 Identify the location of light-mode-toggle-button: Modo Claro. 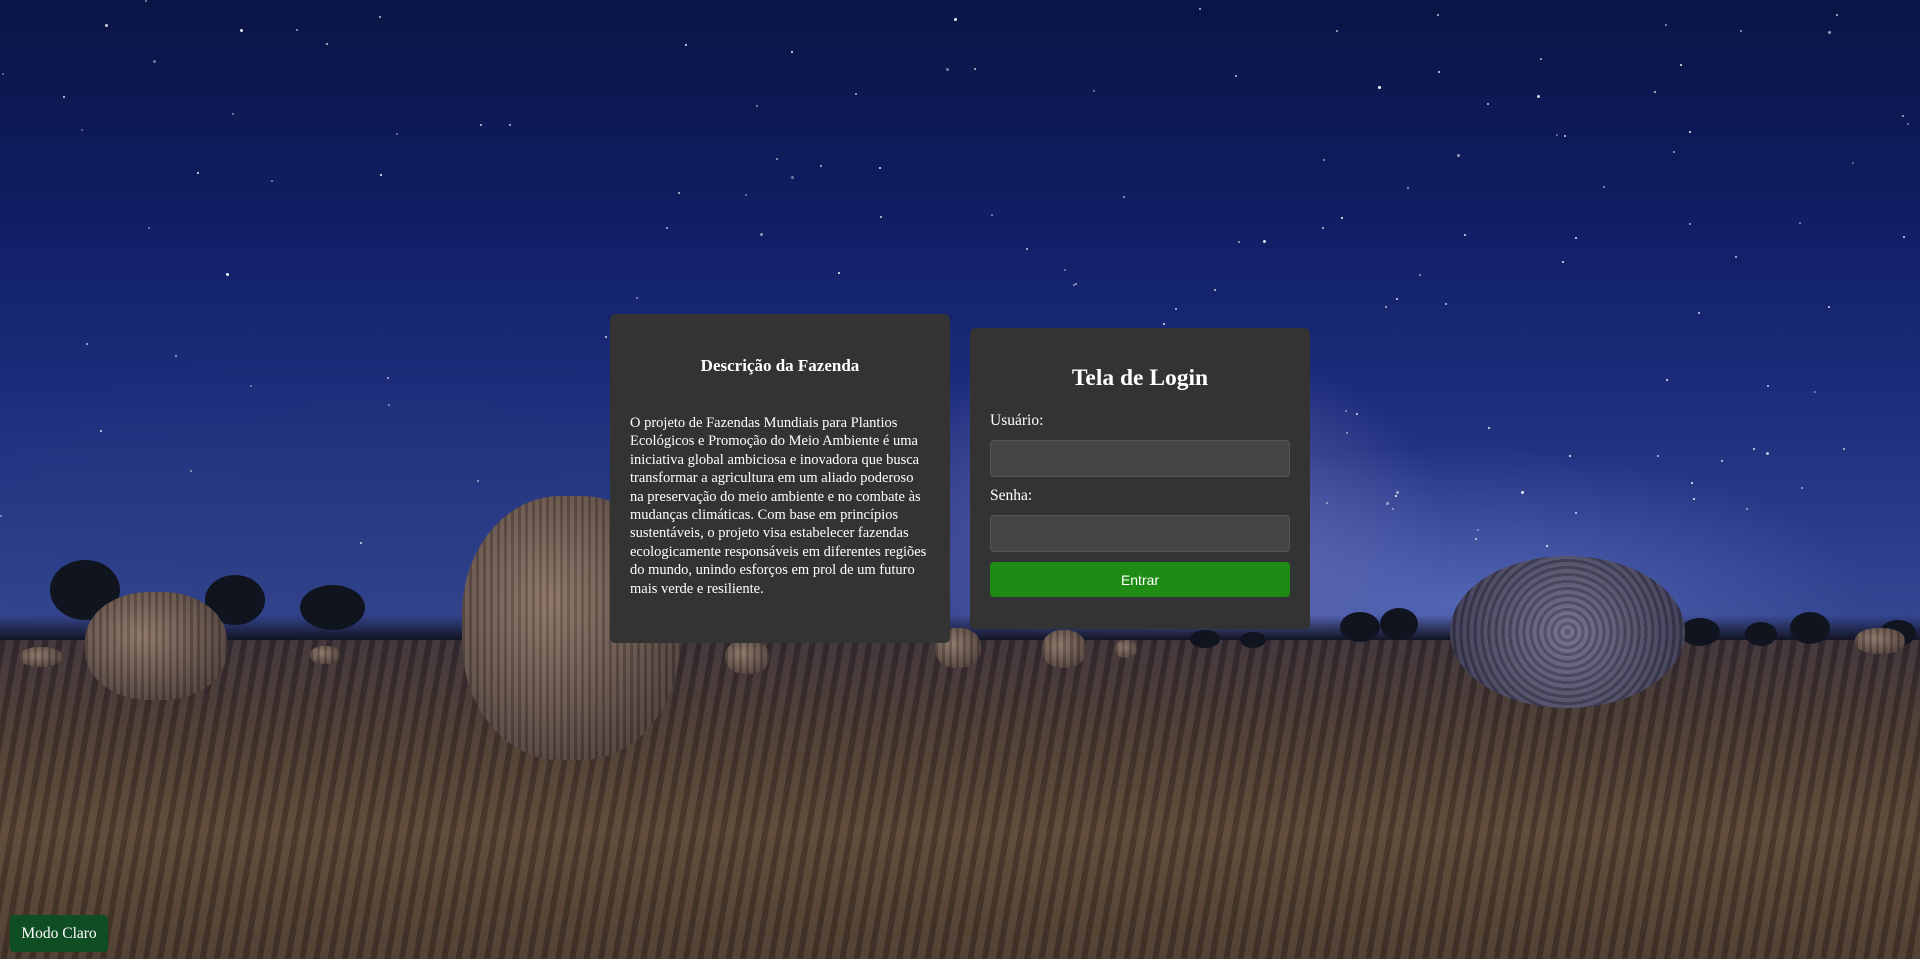
(59, 933).